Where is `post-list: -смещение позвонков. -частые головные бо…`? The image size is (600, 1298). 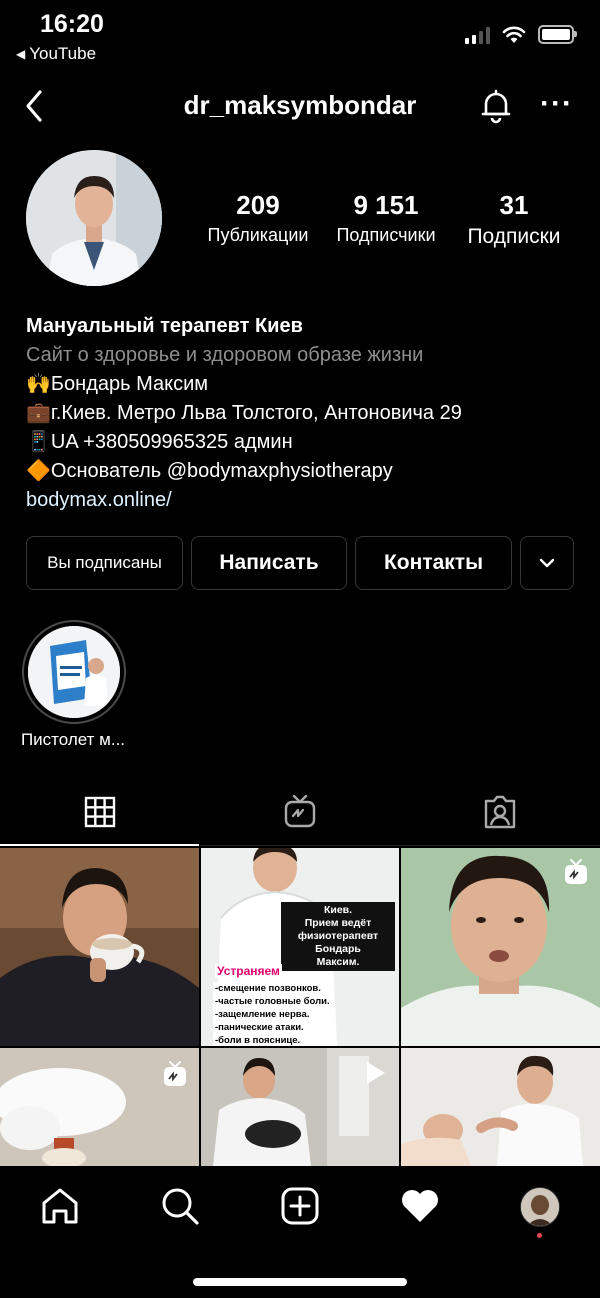 post-list: -смещение позвонков. -частые головные бо… is located at coordinates (272, 1014).